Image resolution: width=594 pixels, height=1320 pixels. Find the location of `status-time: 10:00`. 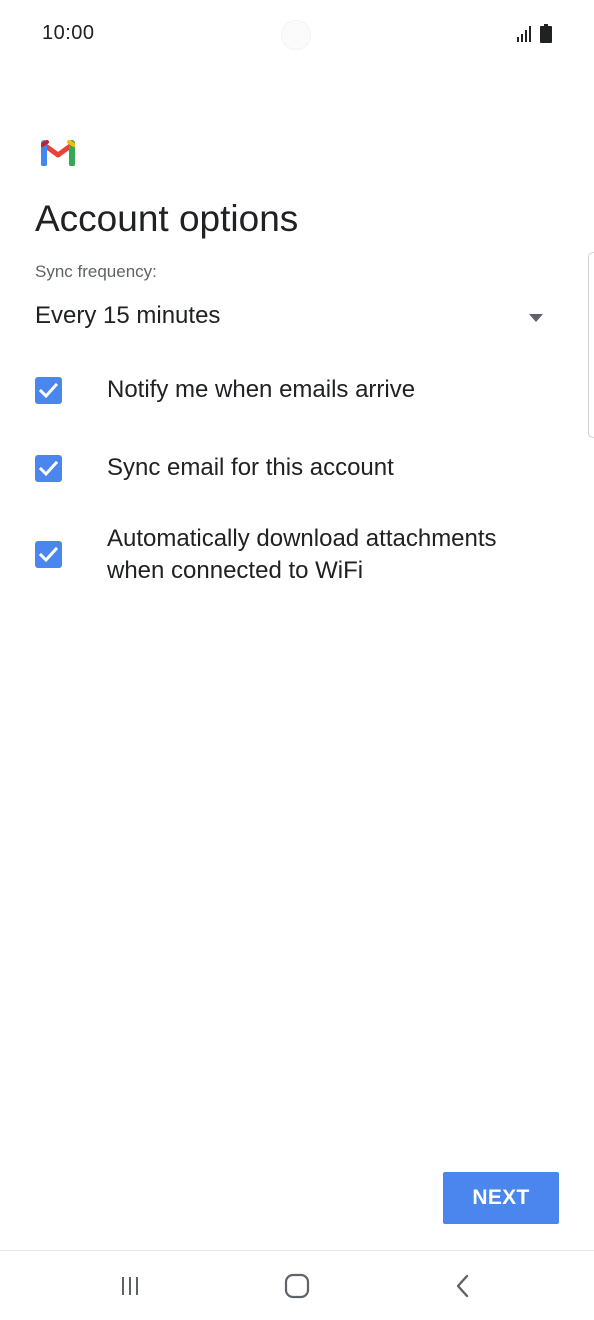

status-time: 10:00 is located at coordinates (68, 33).